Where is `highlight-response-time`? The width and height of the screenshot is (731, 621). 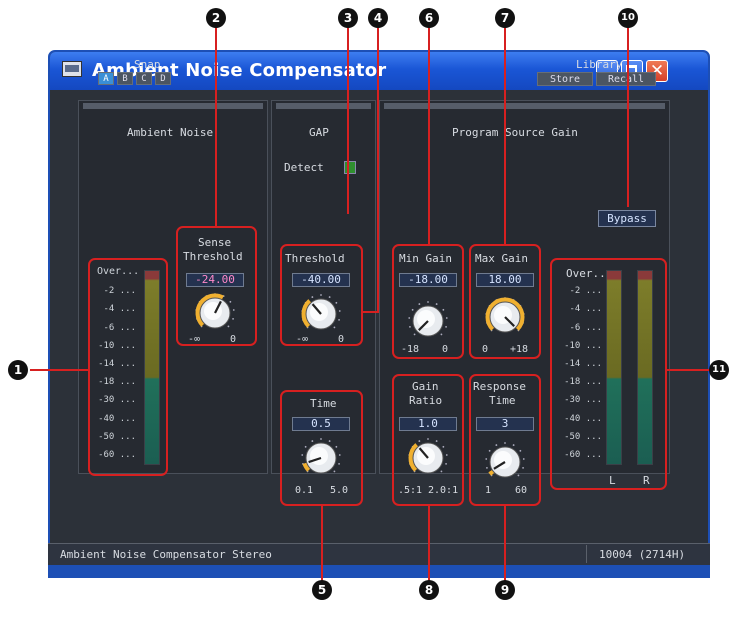
highlight-response-time is located at coordinates (505, 440).